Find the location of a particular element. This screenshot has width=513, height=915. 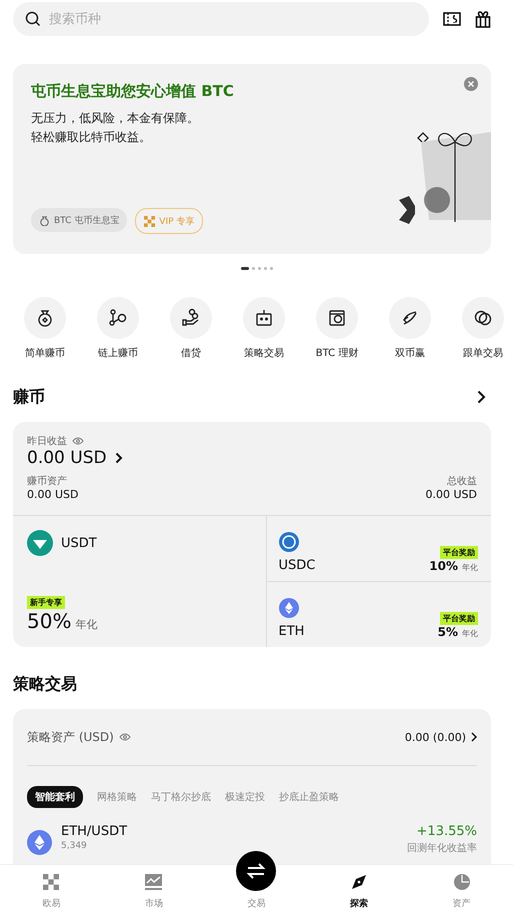

product-tile: ETH 平台奖励 5% 年化 is located at coordinates (378, 614).